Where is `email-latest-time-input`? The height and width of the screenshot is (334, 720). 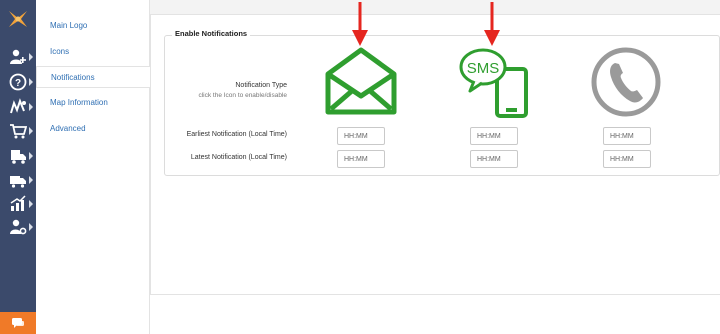 email-latest-time-input is located at coordinates (361, 159).